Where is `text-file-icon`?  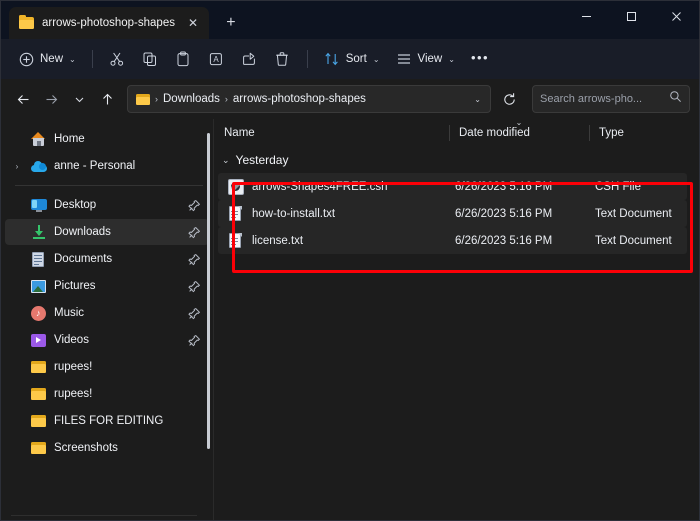 text-file-icon is located at coordinates (236, 213).